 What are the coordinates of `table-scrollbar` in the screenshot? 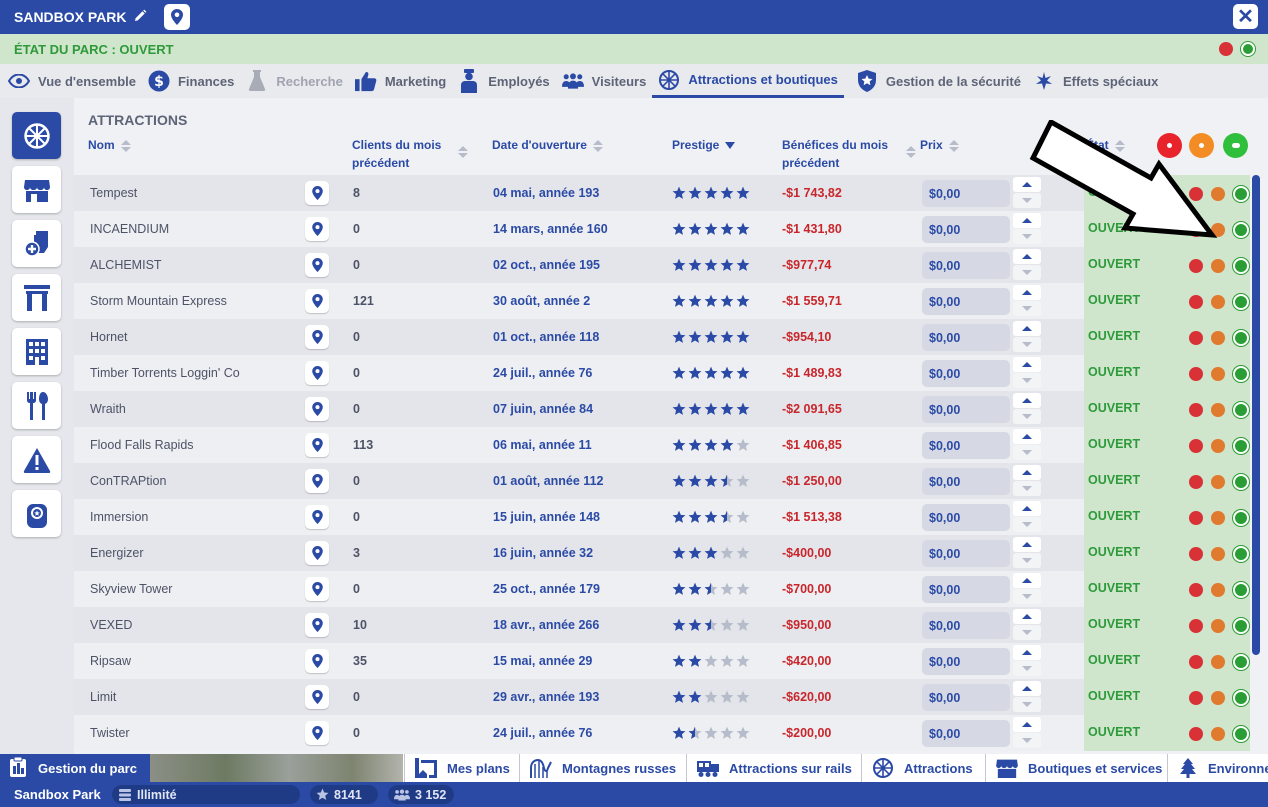 It's located at (1256, 415).